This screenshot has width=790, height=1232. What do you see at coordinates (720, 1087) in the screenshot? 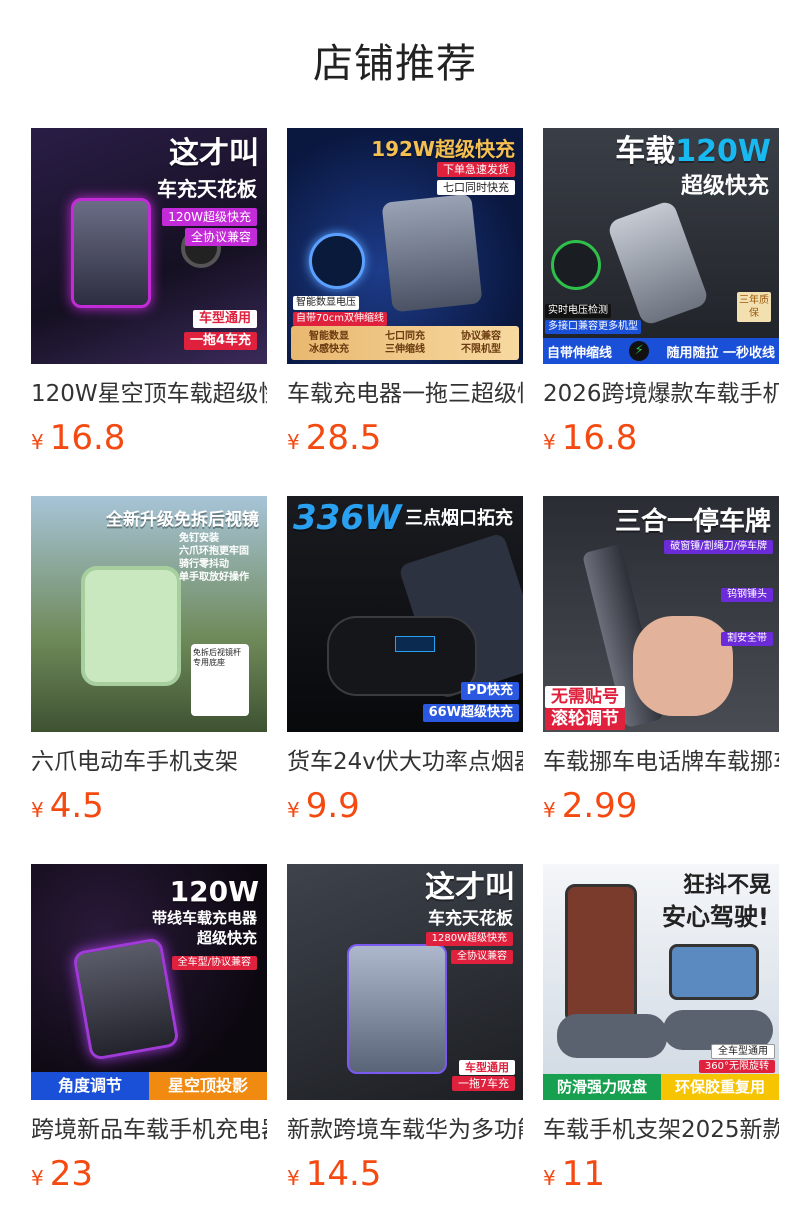
I see `feature-item: 环保胶重复用` at bounding box center [720, 1087].